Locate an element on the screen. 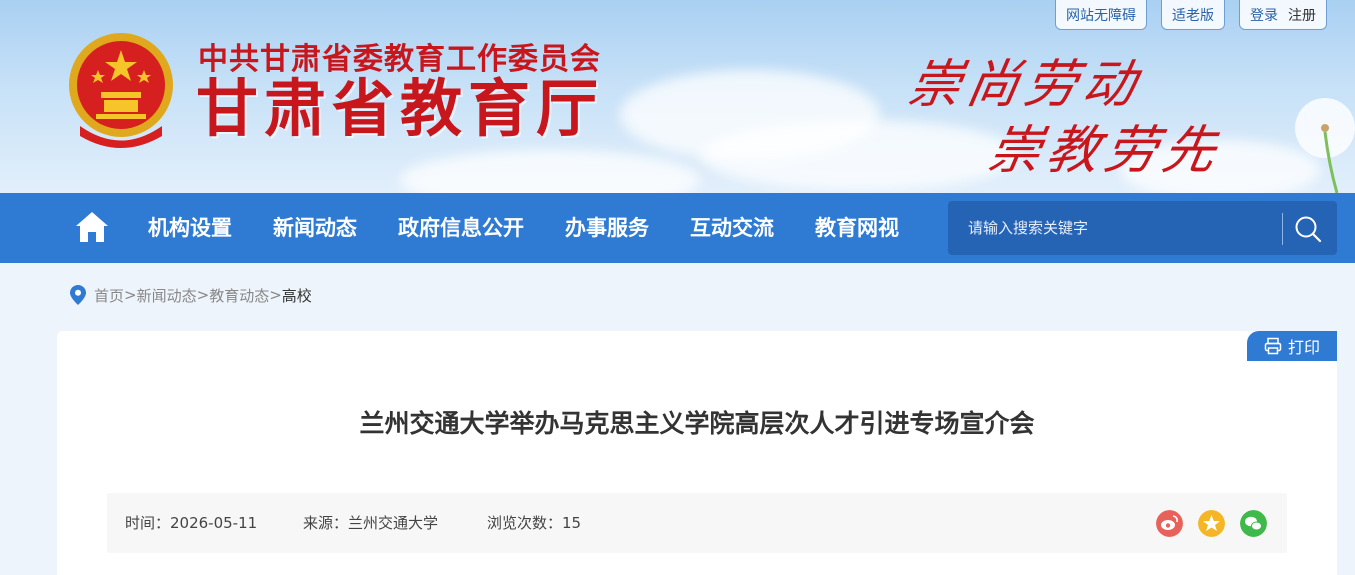  login-register-links: 登录 注册 is located at coordinates (1283, 15).